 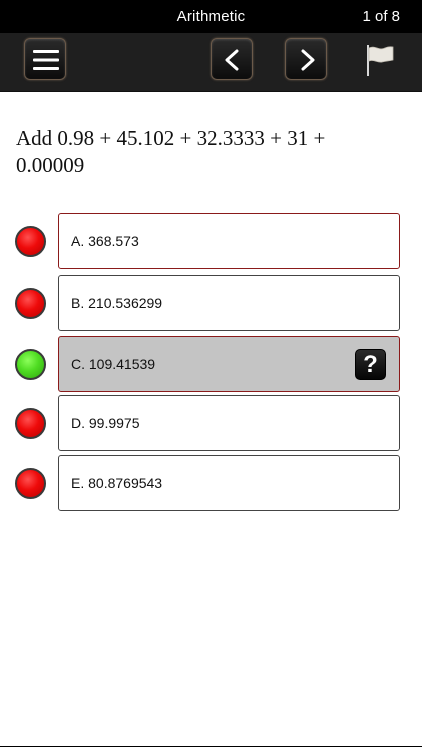 I want to click on chevron-right-icon, so click(x=308, y=60).